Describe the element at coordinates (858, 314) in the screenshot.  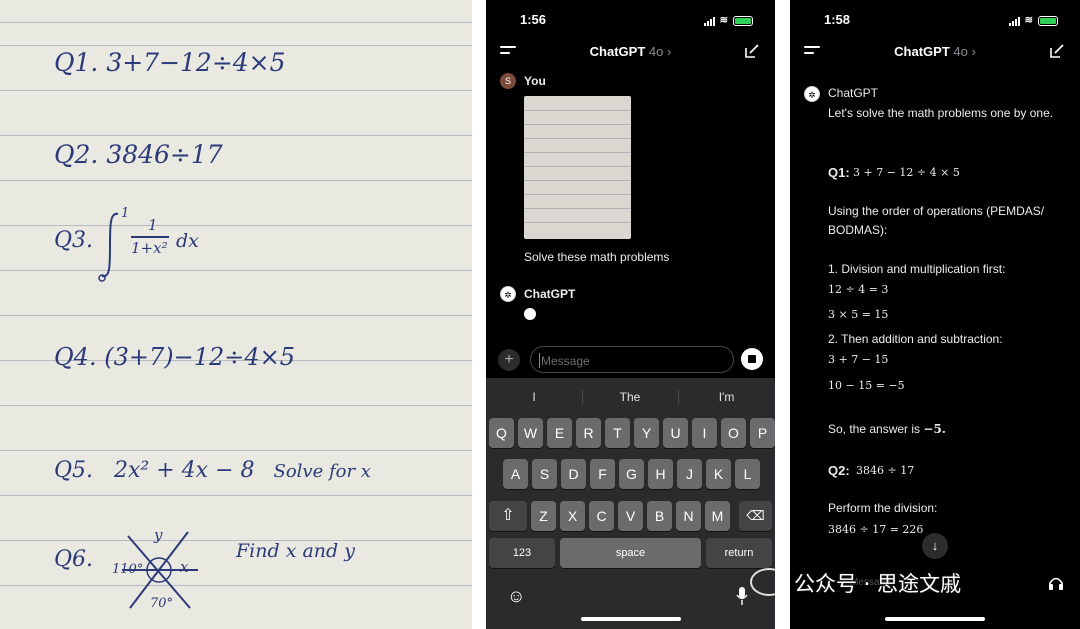
I see `step1-equation-b: 3 × 5 = 15` at that location.